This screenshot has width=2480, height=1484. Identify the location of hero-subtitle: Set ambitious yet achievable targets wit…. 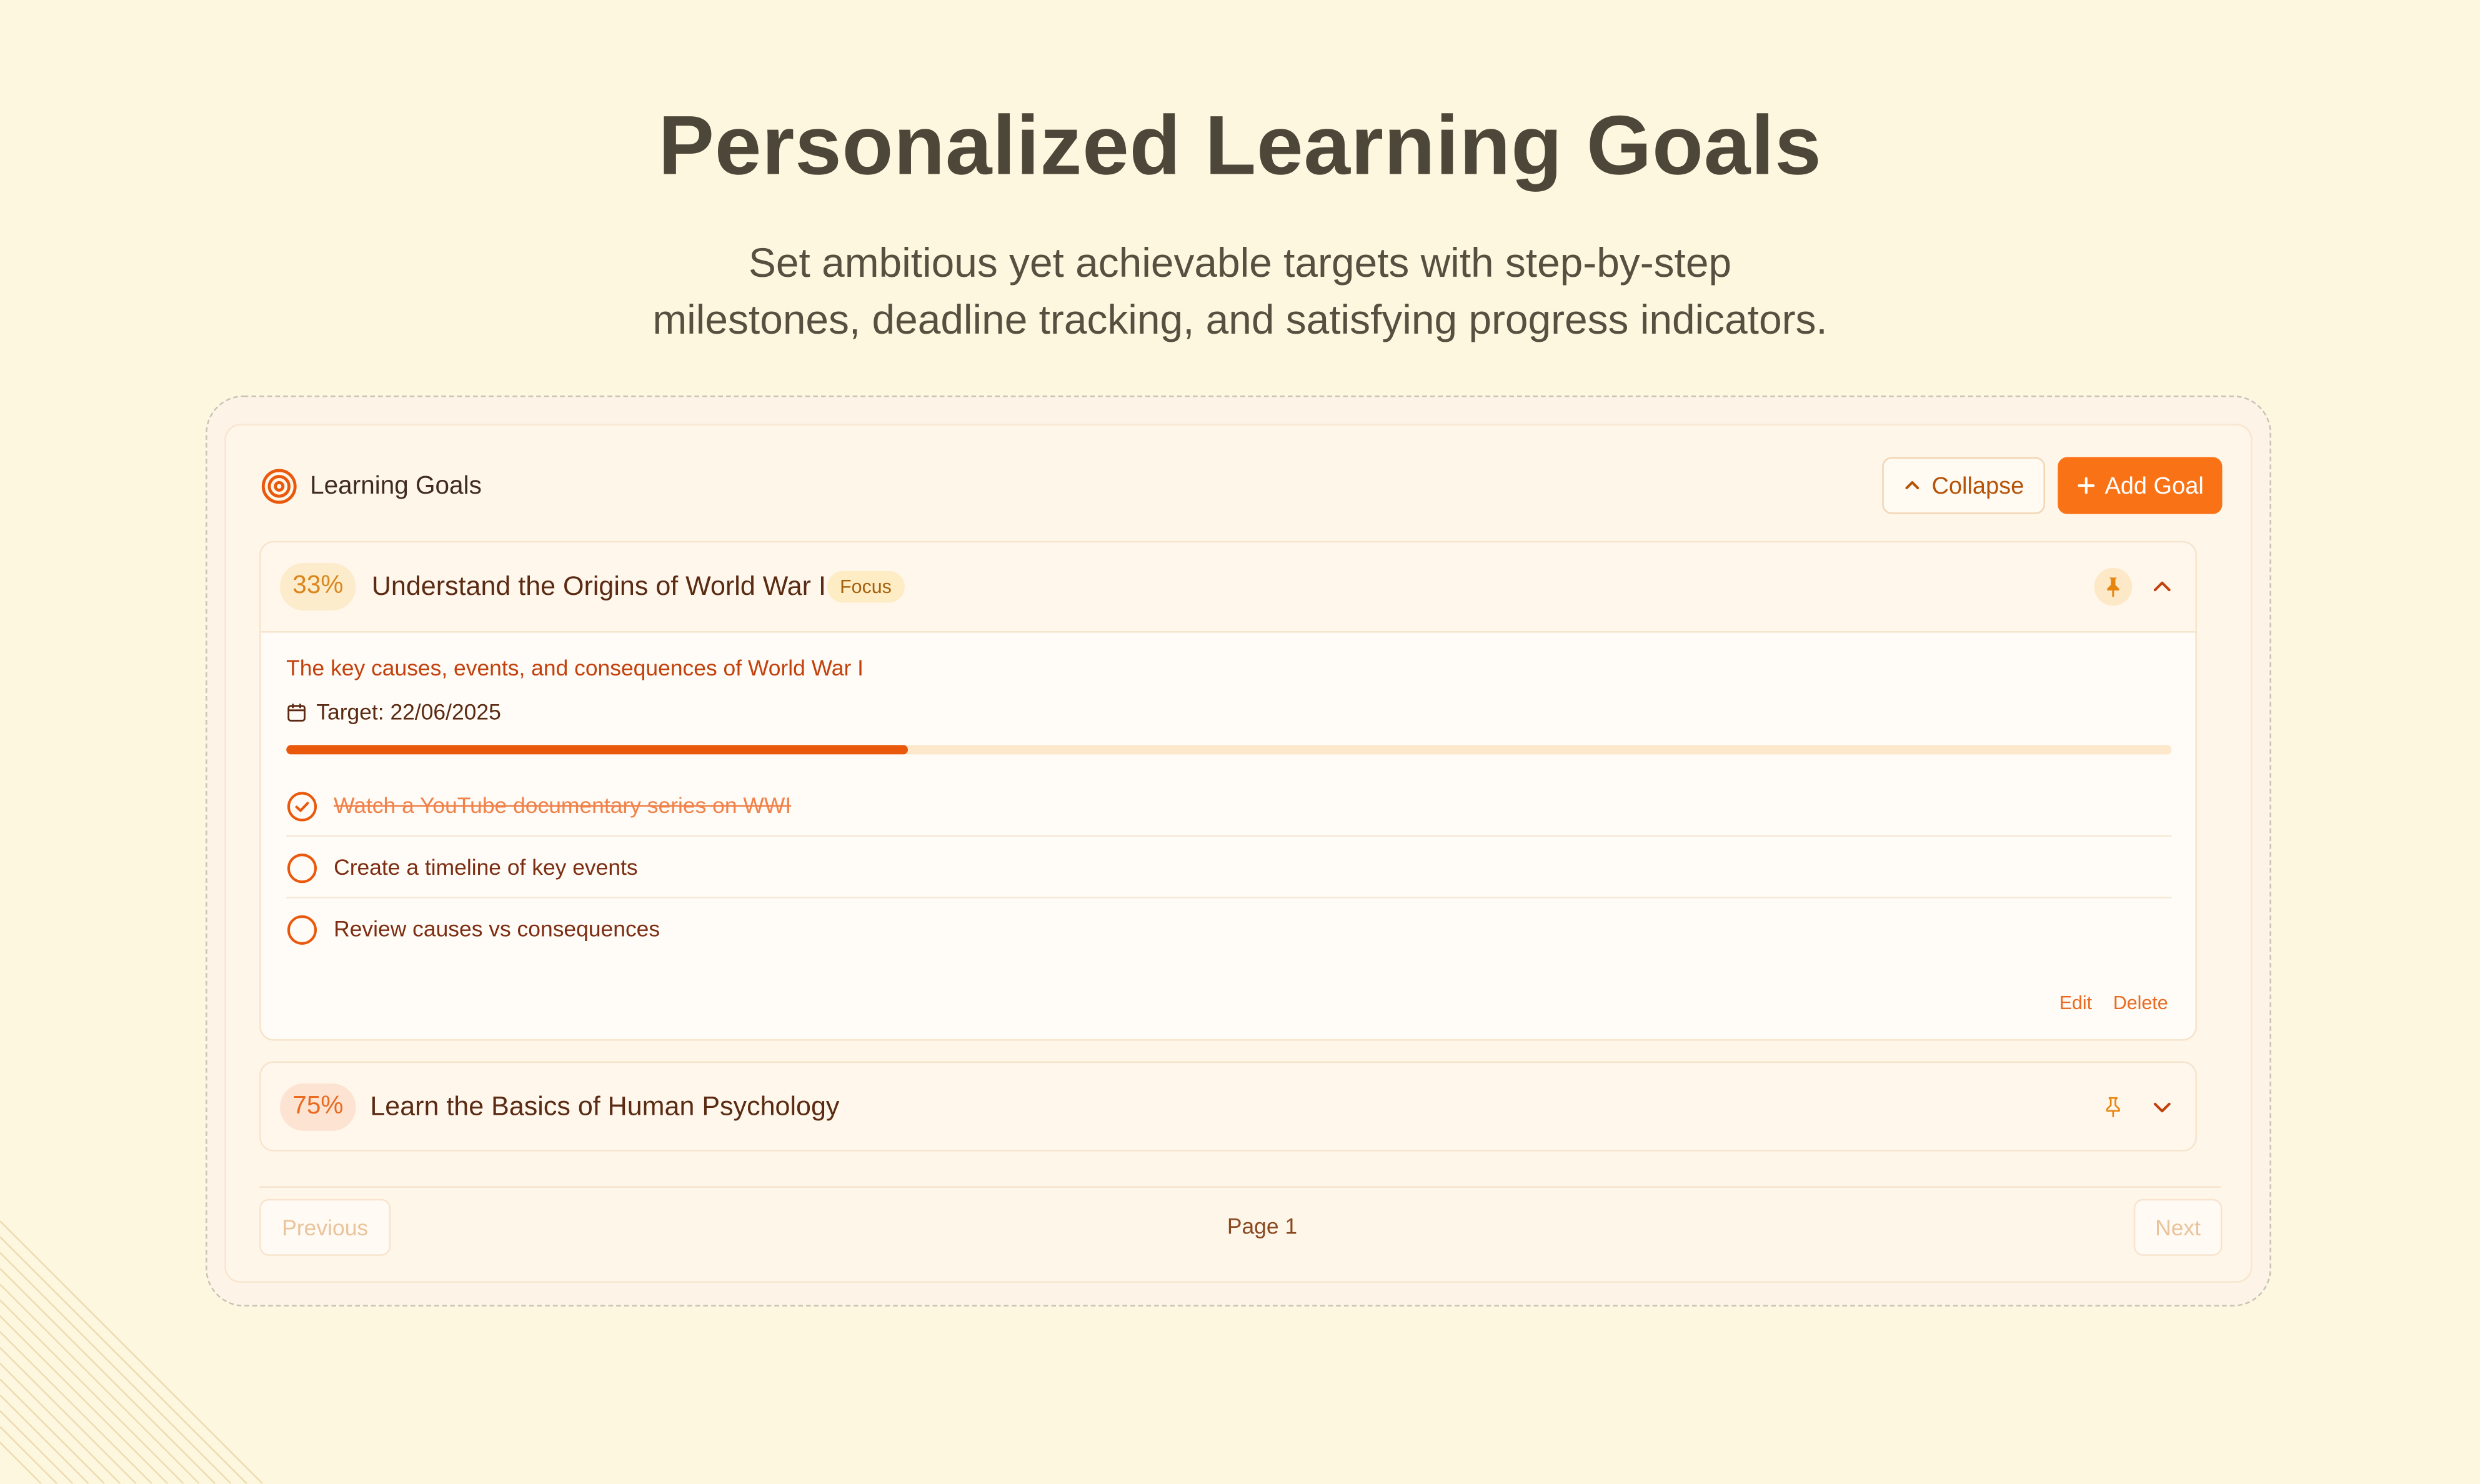
(1239, 291).